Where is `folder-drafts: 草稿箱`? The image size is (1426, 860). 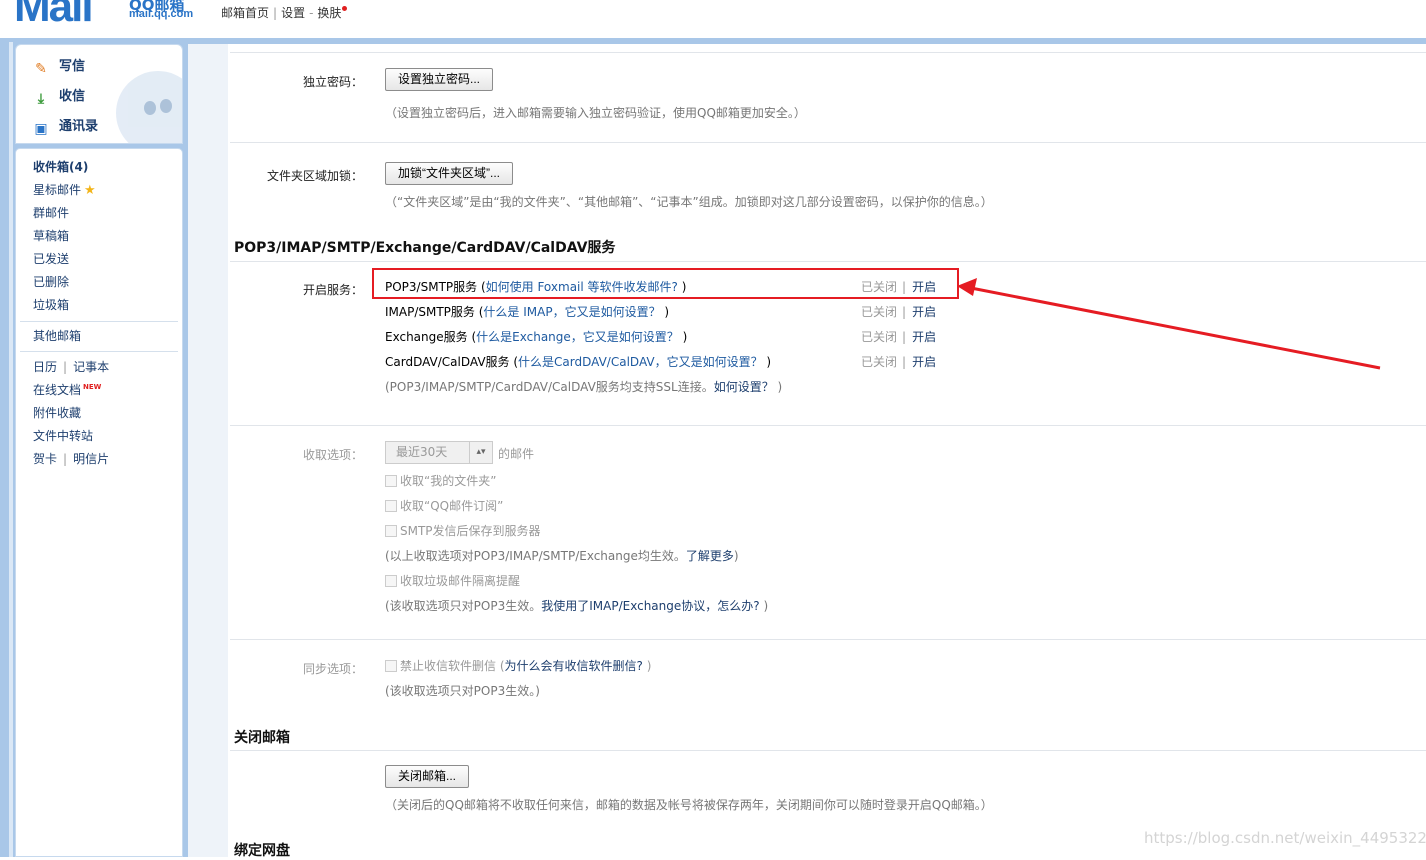
folder-drafts: 草稿箱 is located at coordinates (51, 235).